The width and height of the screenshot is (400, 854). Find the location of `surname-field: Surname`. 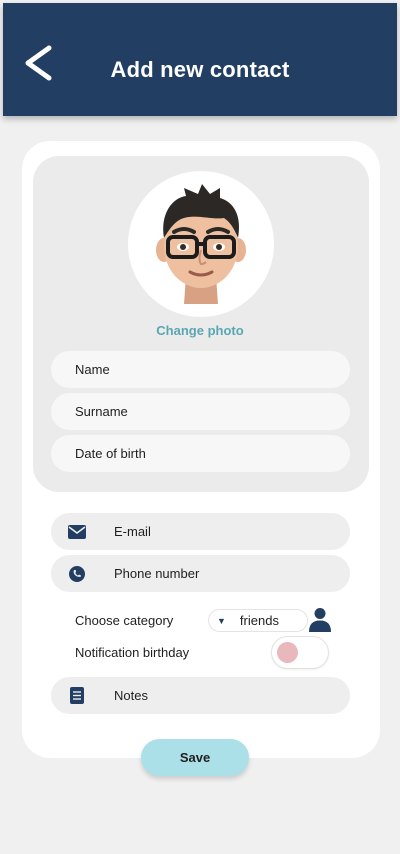

surname-field: Surname is located at coordinates (200, 411).